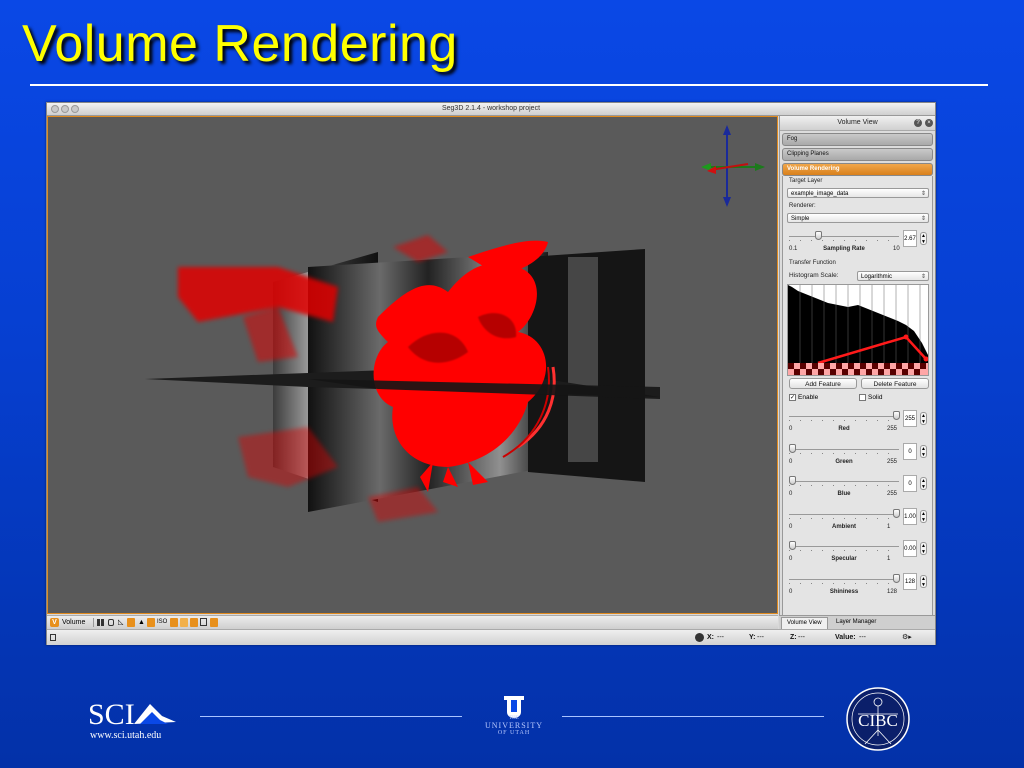 This screenshot has width=1024, height=768. What do you see at coordinates (923, 238) in the screenshot?
I see `sampling-rate-stepper: ▲ ▼` at bounding box center [923, 238].